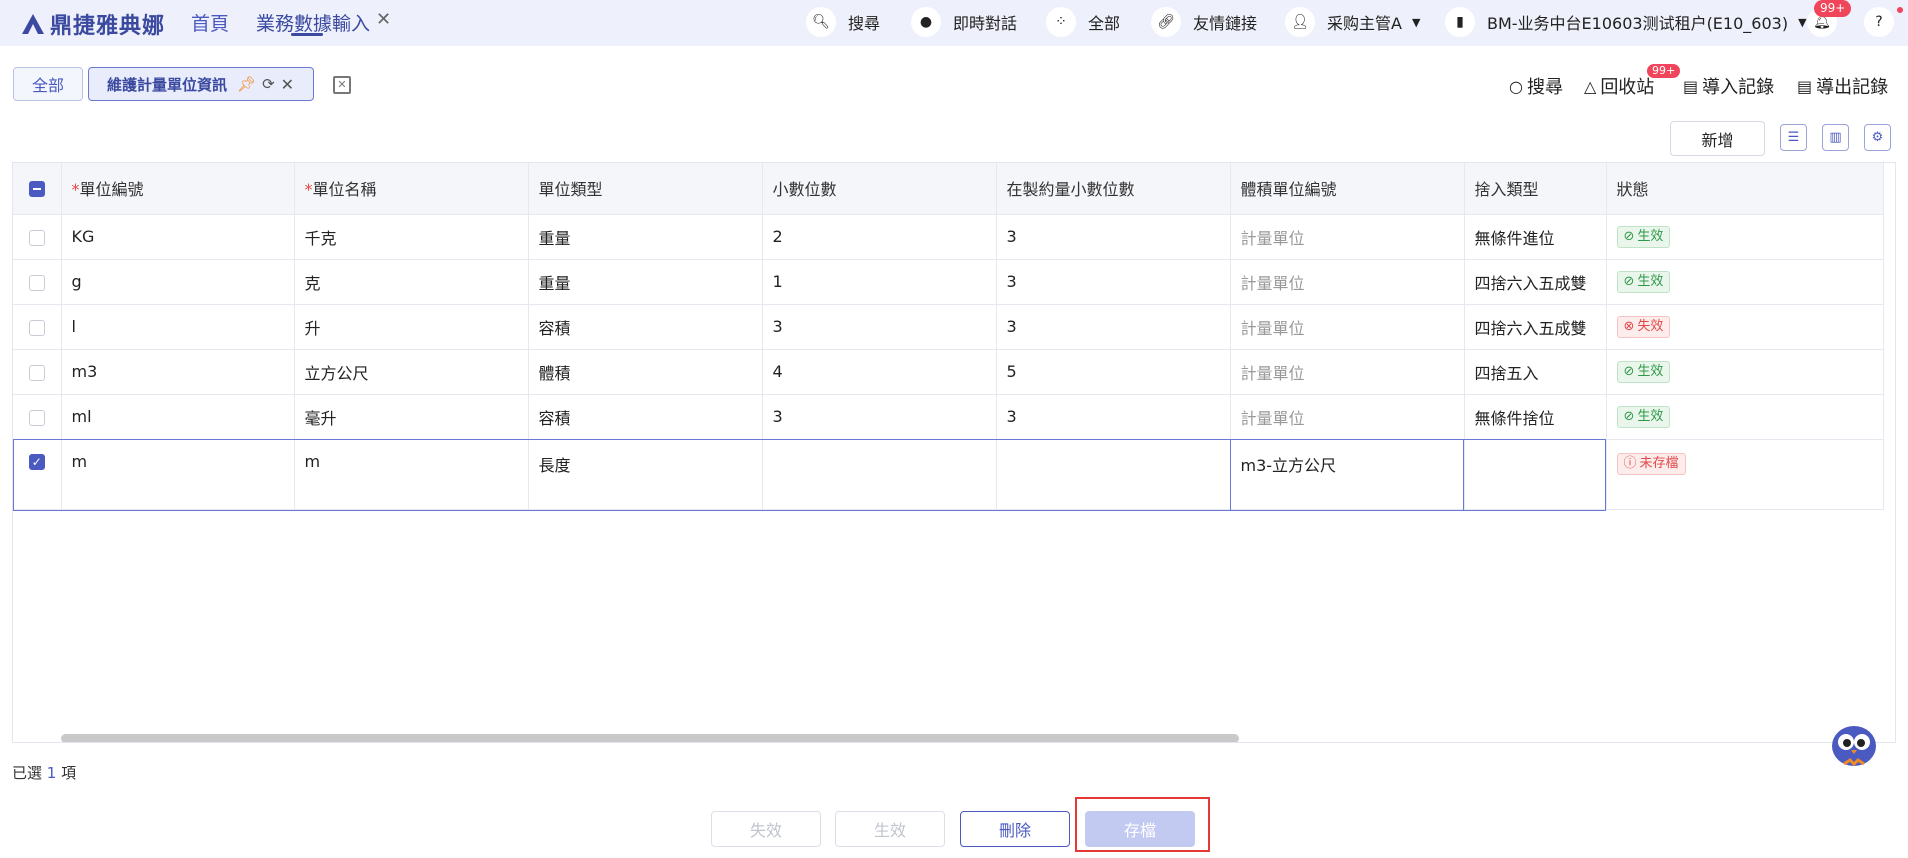 This screenshot has width=1908, height=858. I want to click on cell-code: g, so click(178, 282).